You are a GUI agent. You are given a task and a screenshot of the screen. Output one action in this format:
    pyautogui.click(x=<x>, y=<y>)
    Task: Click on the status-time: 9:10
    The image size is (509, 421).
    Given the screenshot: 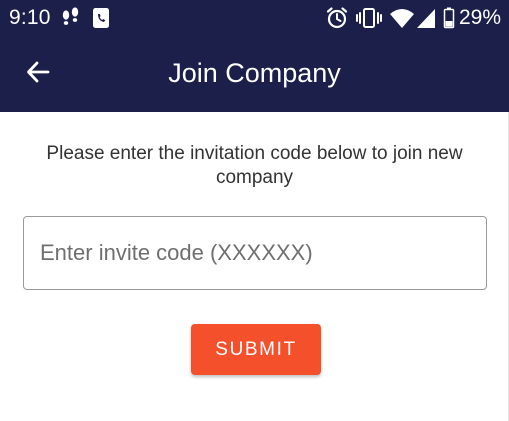 What is the action you would take?
    pyautogui.click(x=30, y=17)
    